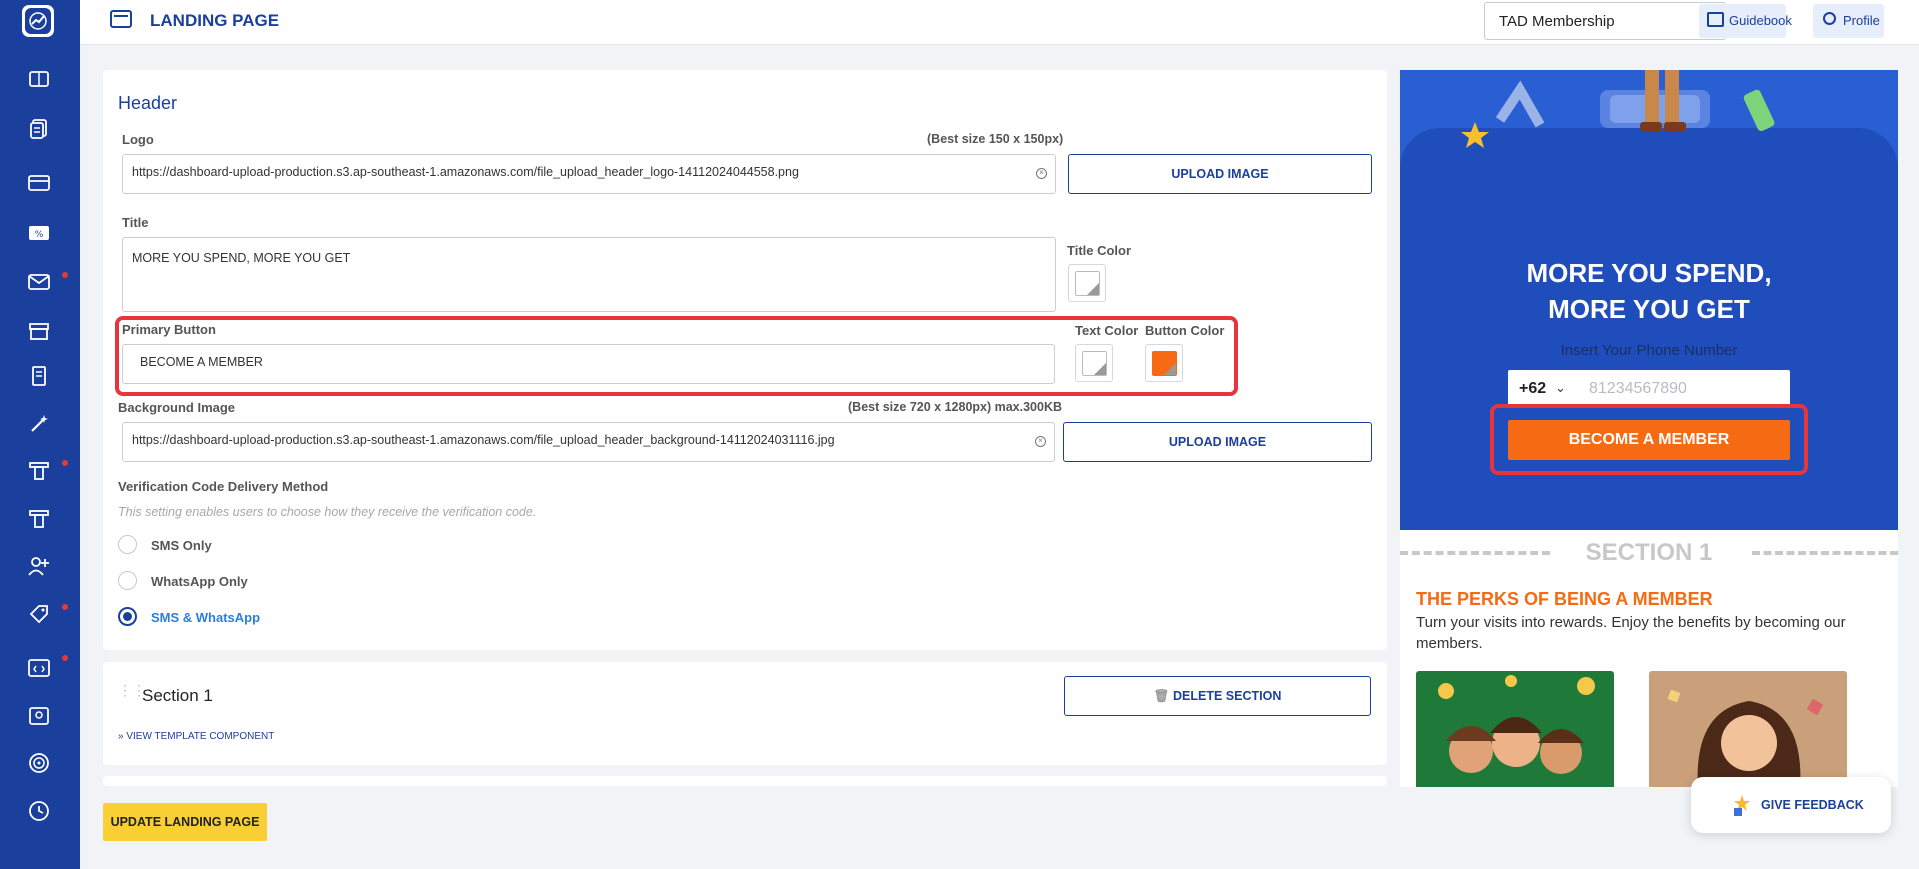 The image size is (1919, 869). I want to click on radio-whatsapp-only-label: WhatsApp Only, so click(199, 581).